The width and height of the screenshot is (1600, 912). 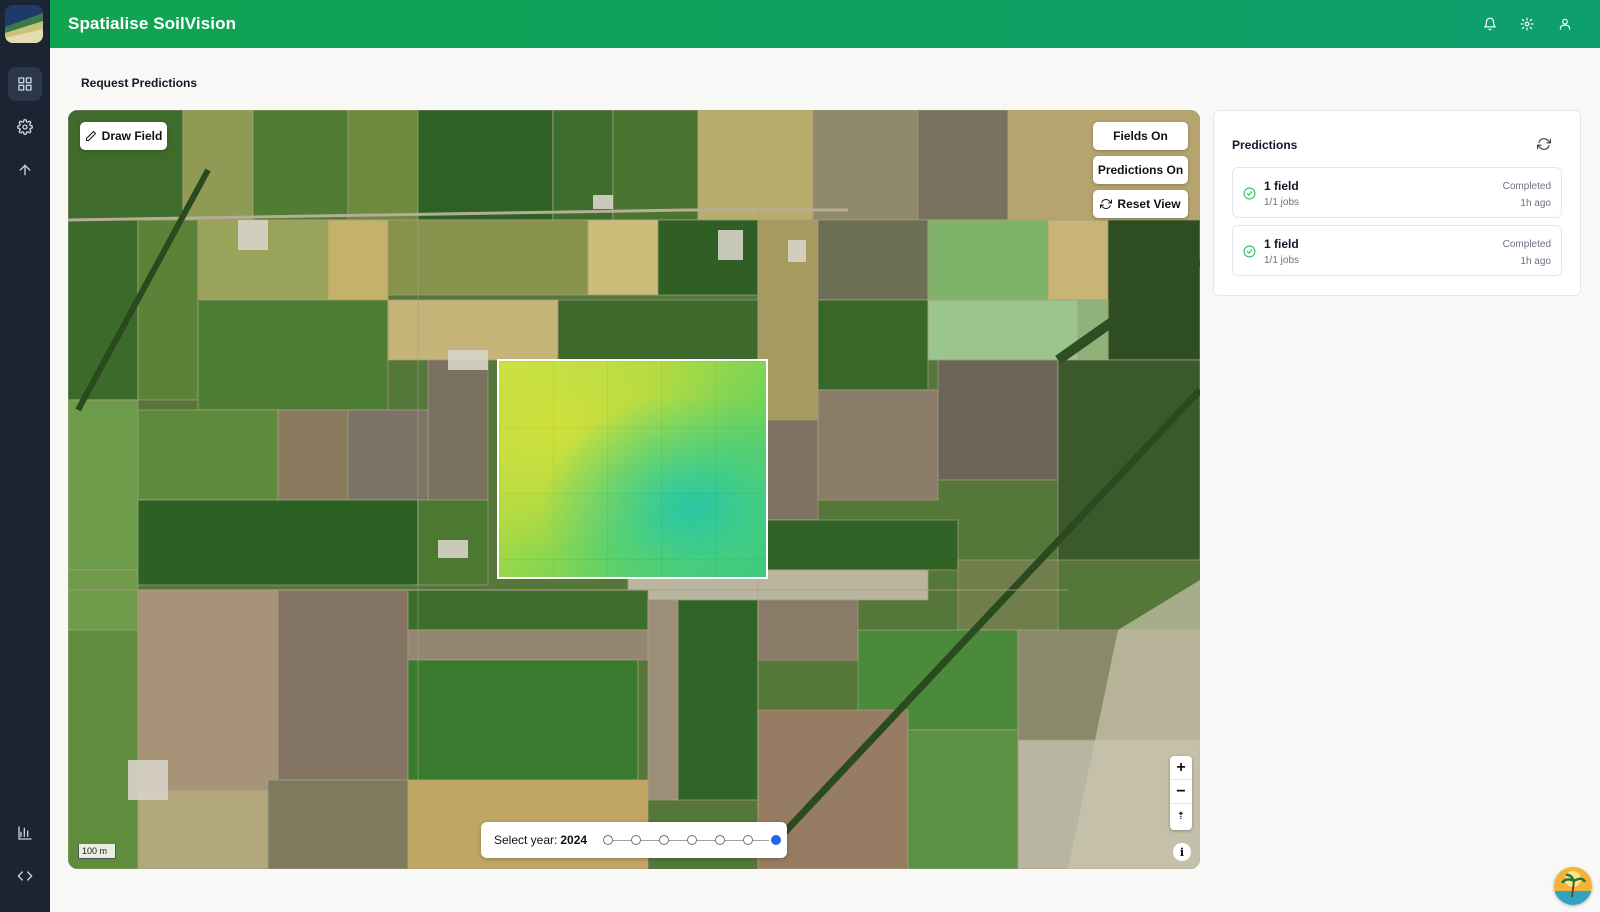 I want to click on compass-reset-button: ⇡, so click(x=1181, y=816).